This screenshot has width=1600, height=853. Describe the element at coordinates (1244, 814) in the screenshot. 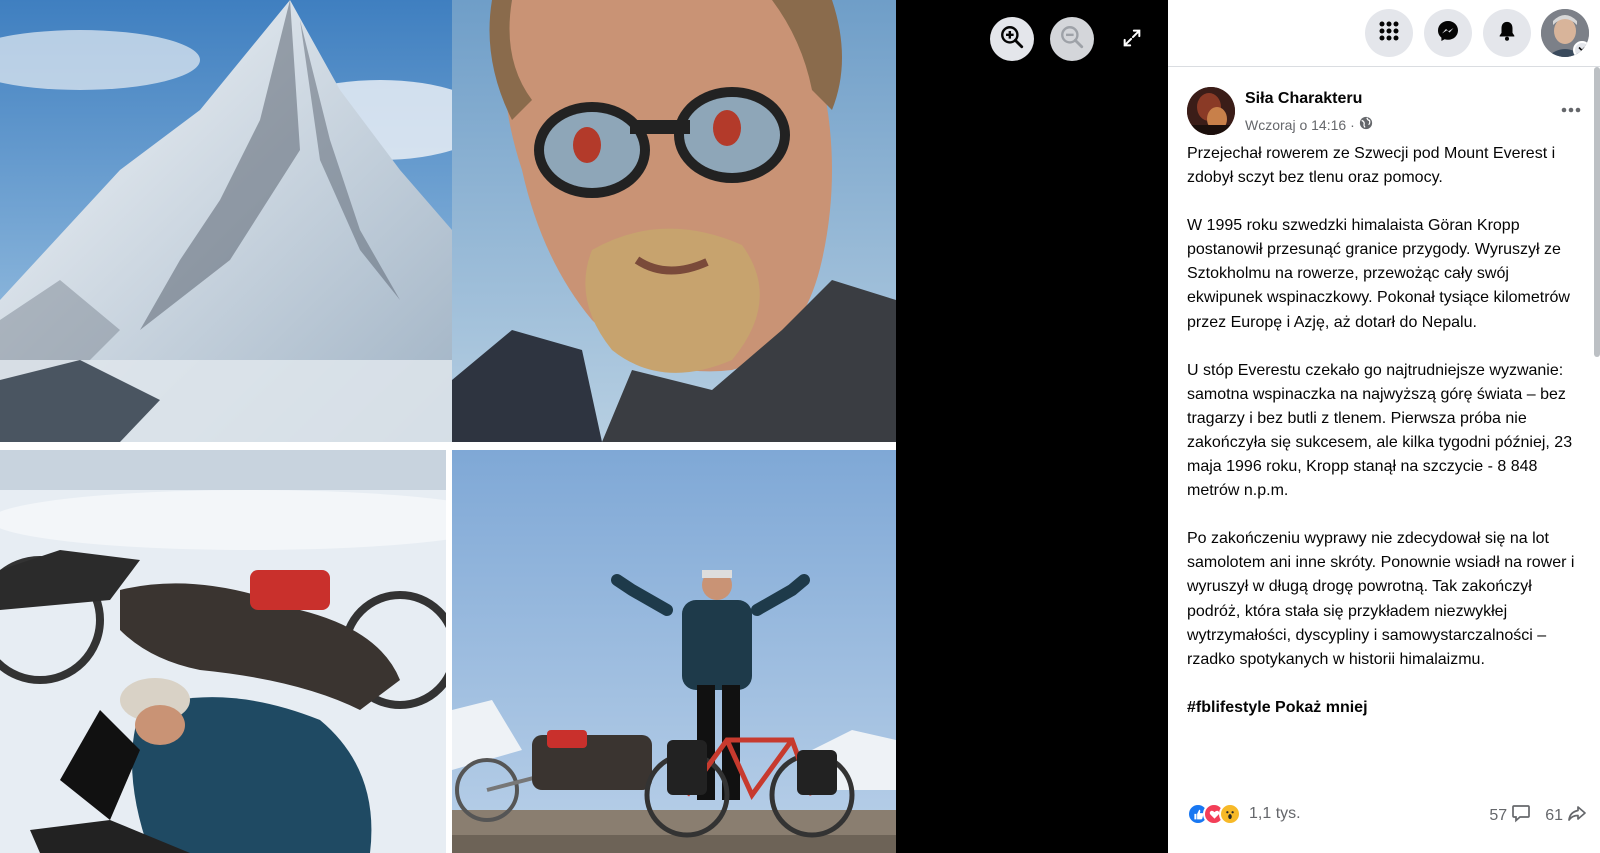

I see `reactions-summary: 1,1 tys.` at that location.